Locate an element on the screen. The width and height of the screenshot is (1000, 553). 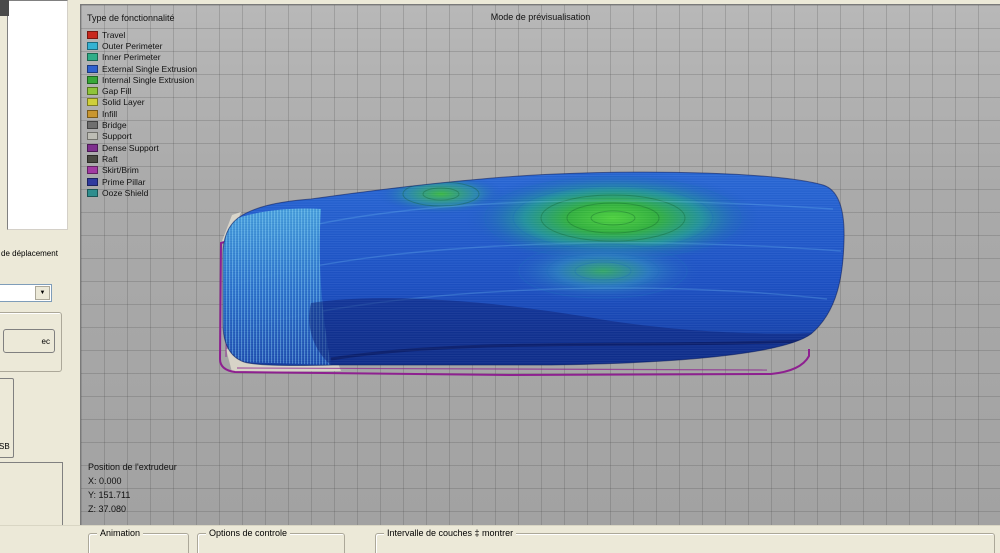
legend-item: Infill is located at coordinates (142, 113).